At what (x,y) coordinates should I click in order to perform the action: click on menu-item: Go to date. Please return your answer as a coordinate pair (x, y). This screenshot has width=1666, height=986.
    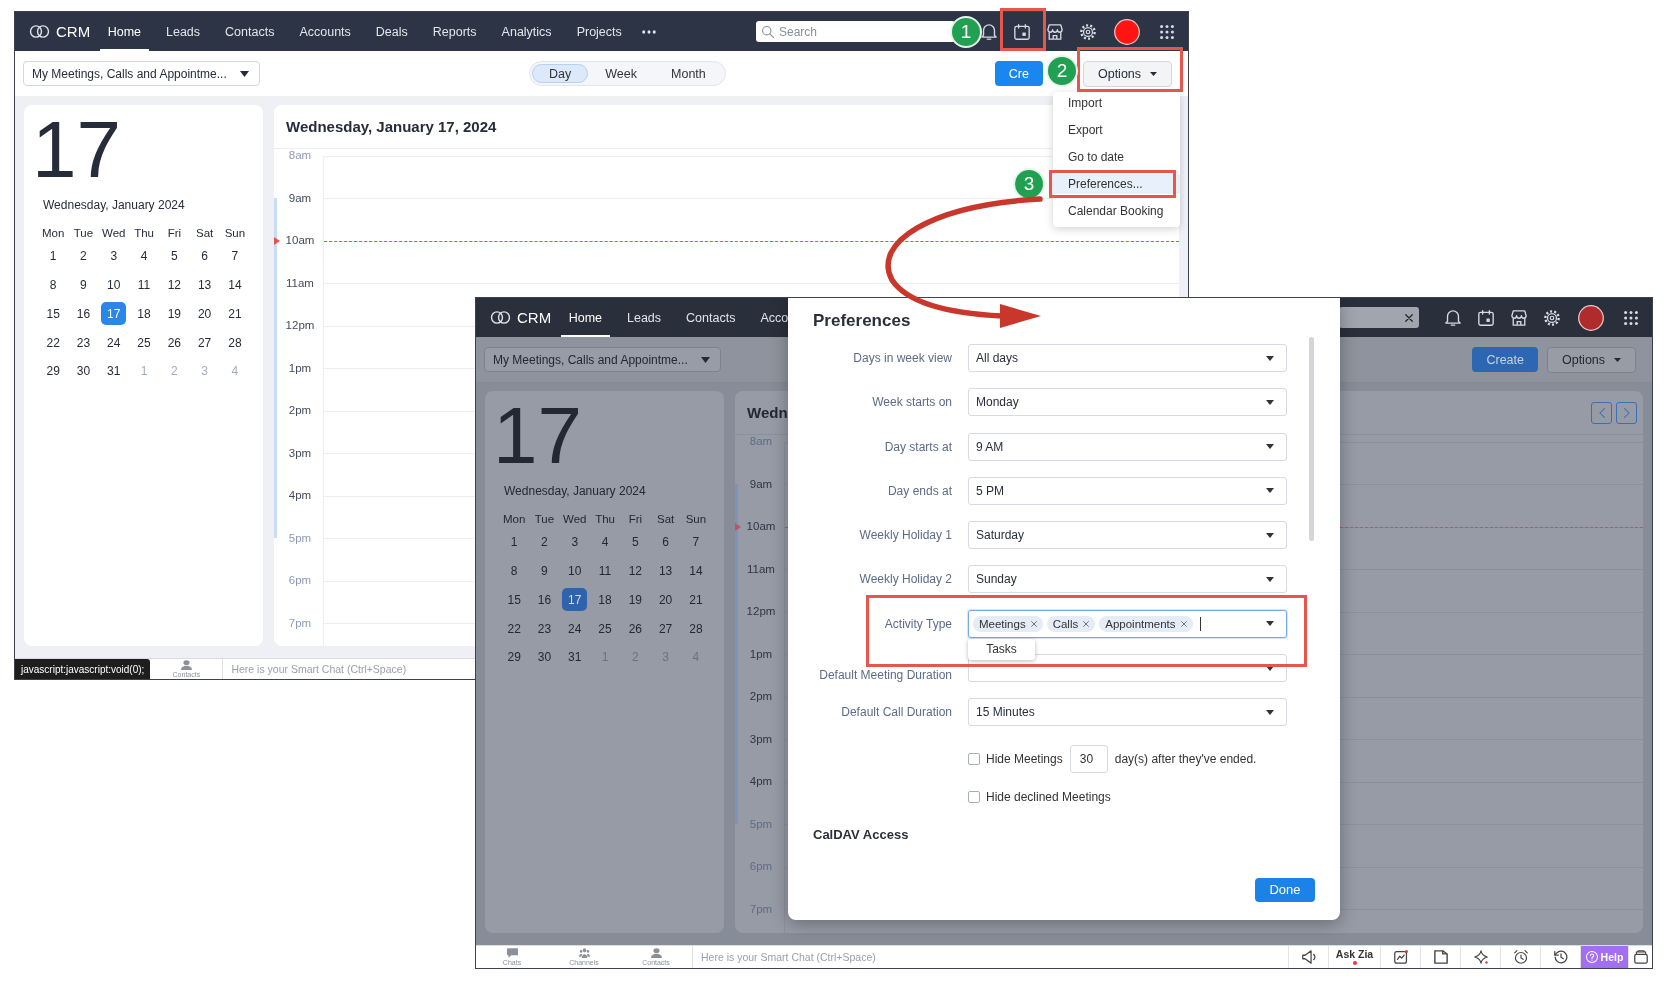
    Looking at the image, I should click on (1116, 157).